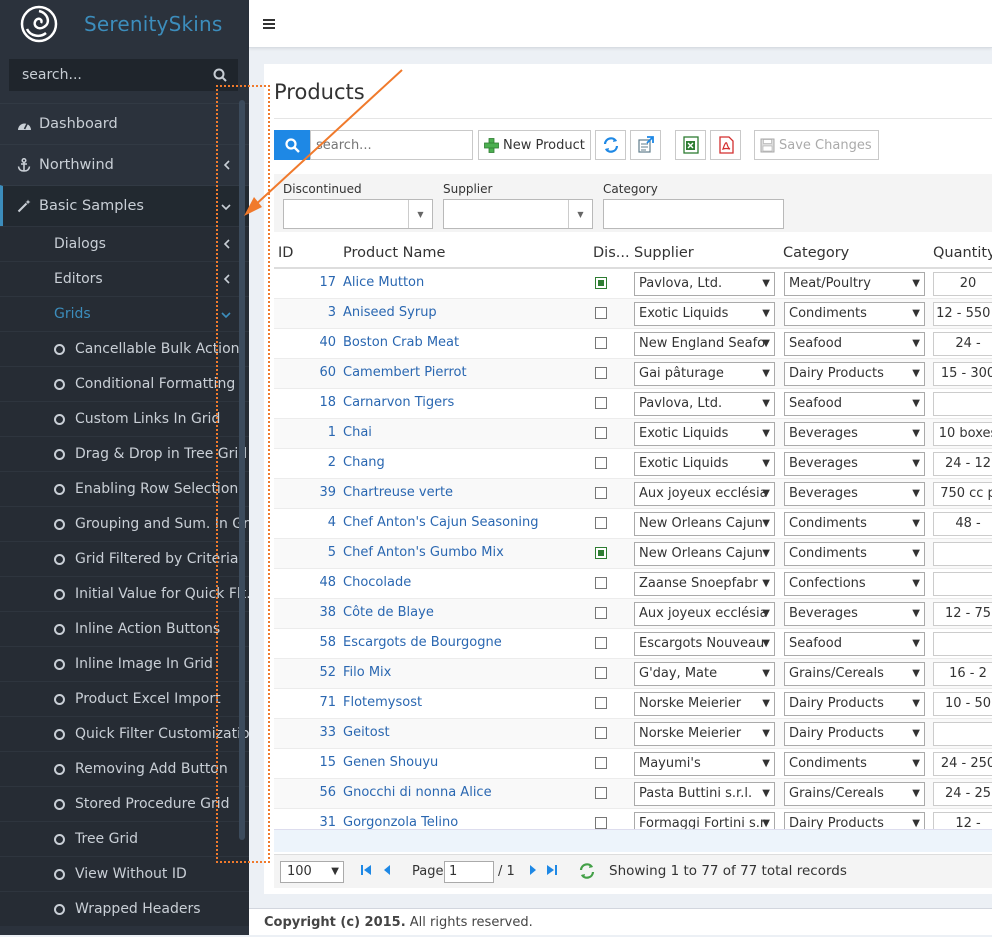  What do you see at coordinates (664, 253) in the screenshot?
I see `column-header-supplier: Supplier` at bounding box center [664, 253].